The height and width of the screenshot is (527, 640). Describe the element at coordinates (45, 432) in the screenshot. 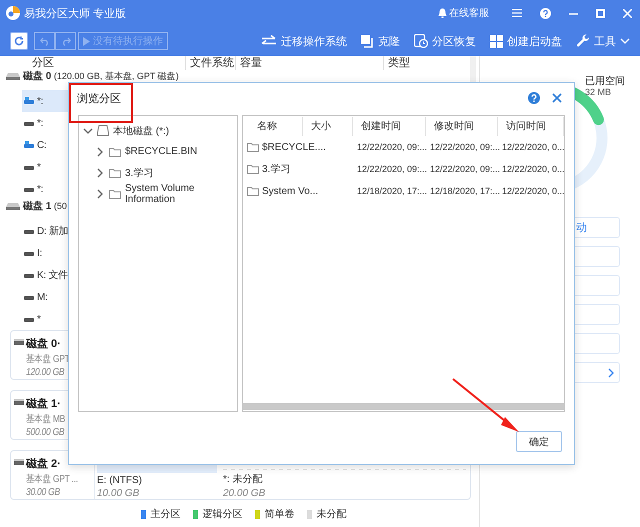

I see `disk-size: 500.00 GB` at that location.